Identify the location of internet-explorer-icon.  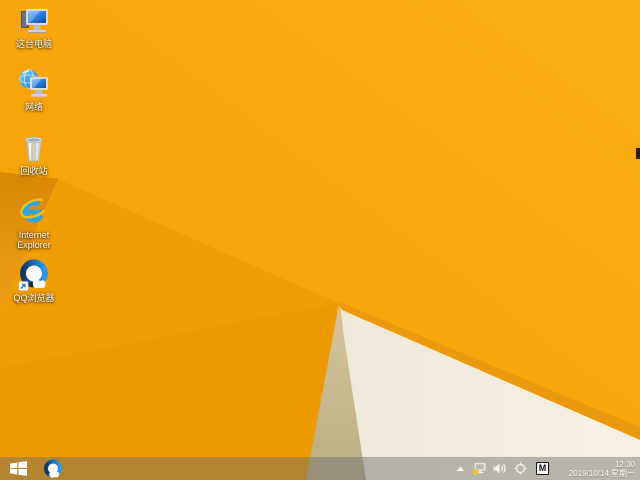
(34, 210).